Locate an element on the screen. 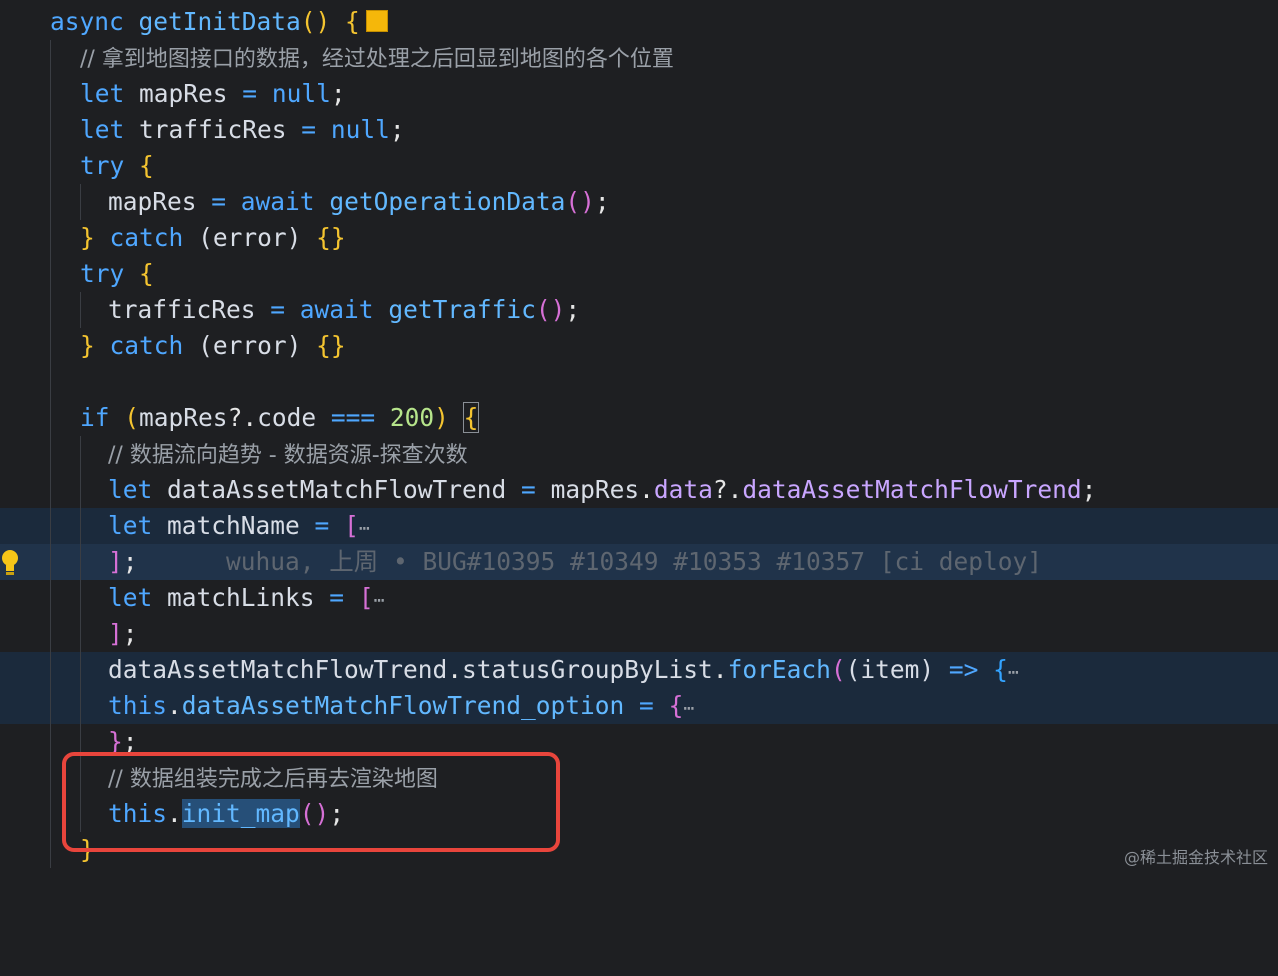 This screenshot has height=976, width=1278. property: dataAssetMatchFlowTrend_option is located at coordinates (403, 705).